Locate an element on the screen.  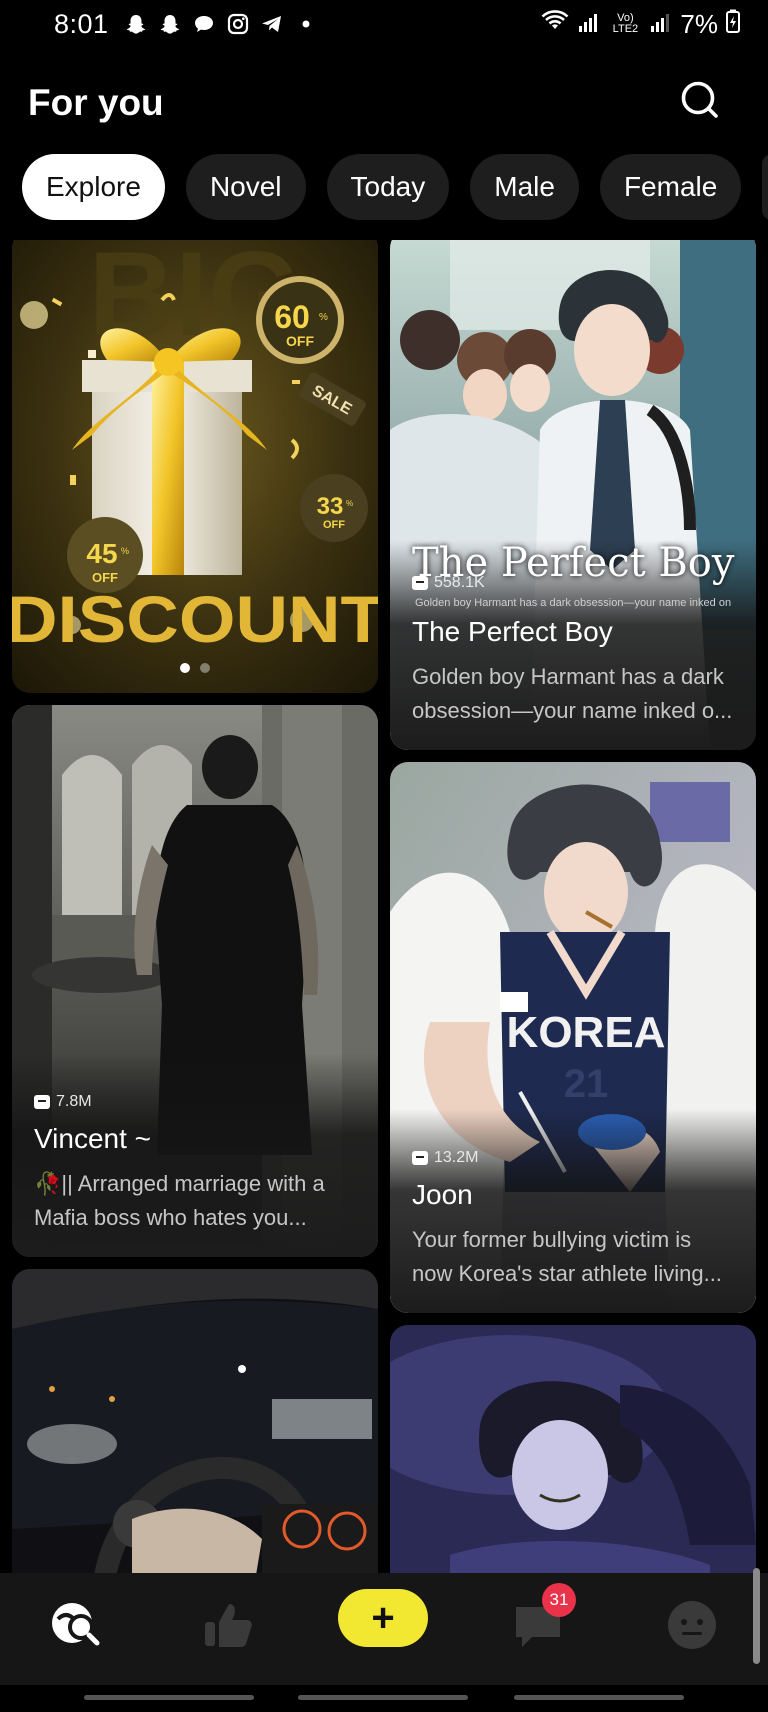
tab-explore: Explore is located at coordinates (93, 187).